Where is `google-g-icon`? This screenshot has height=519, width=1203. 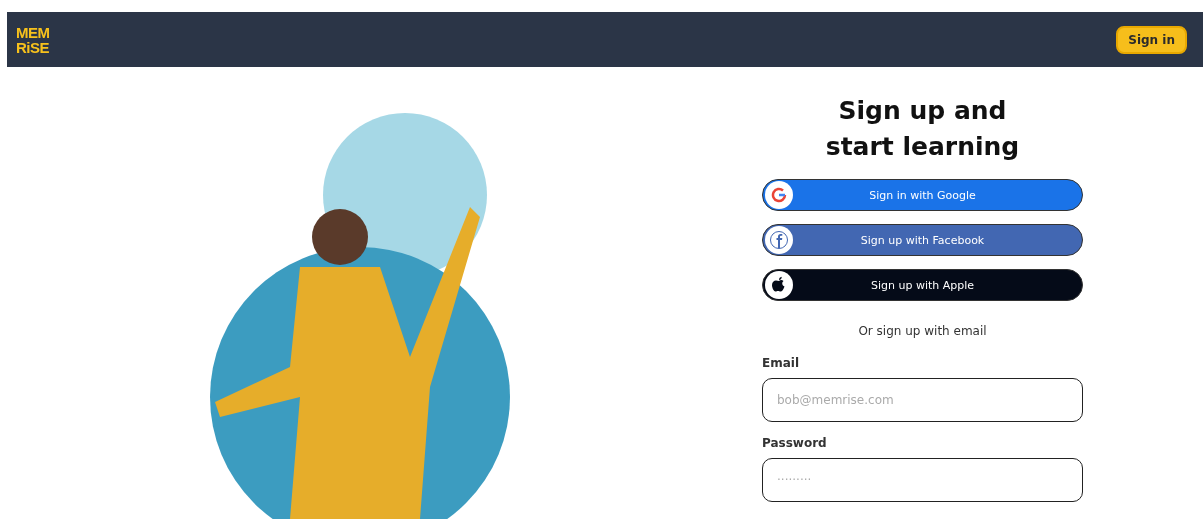
google-g-icon is located at coordinates (779, 195).